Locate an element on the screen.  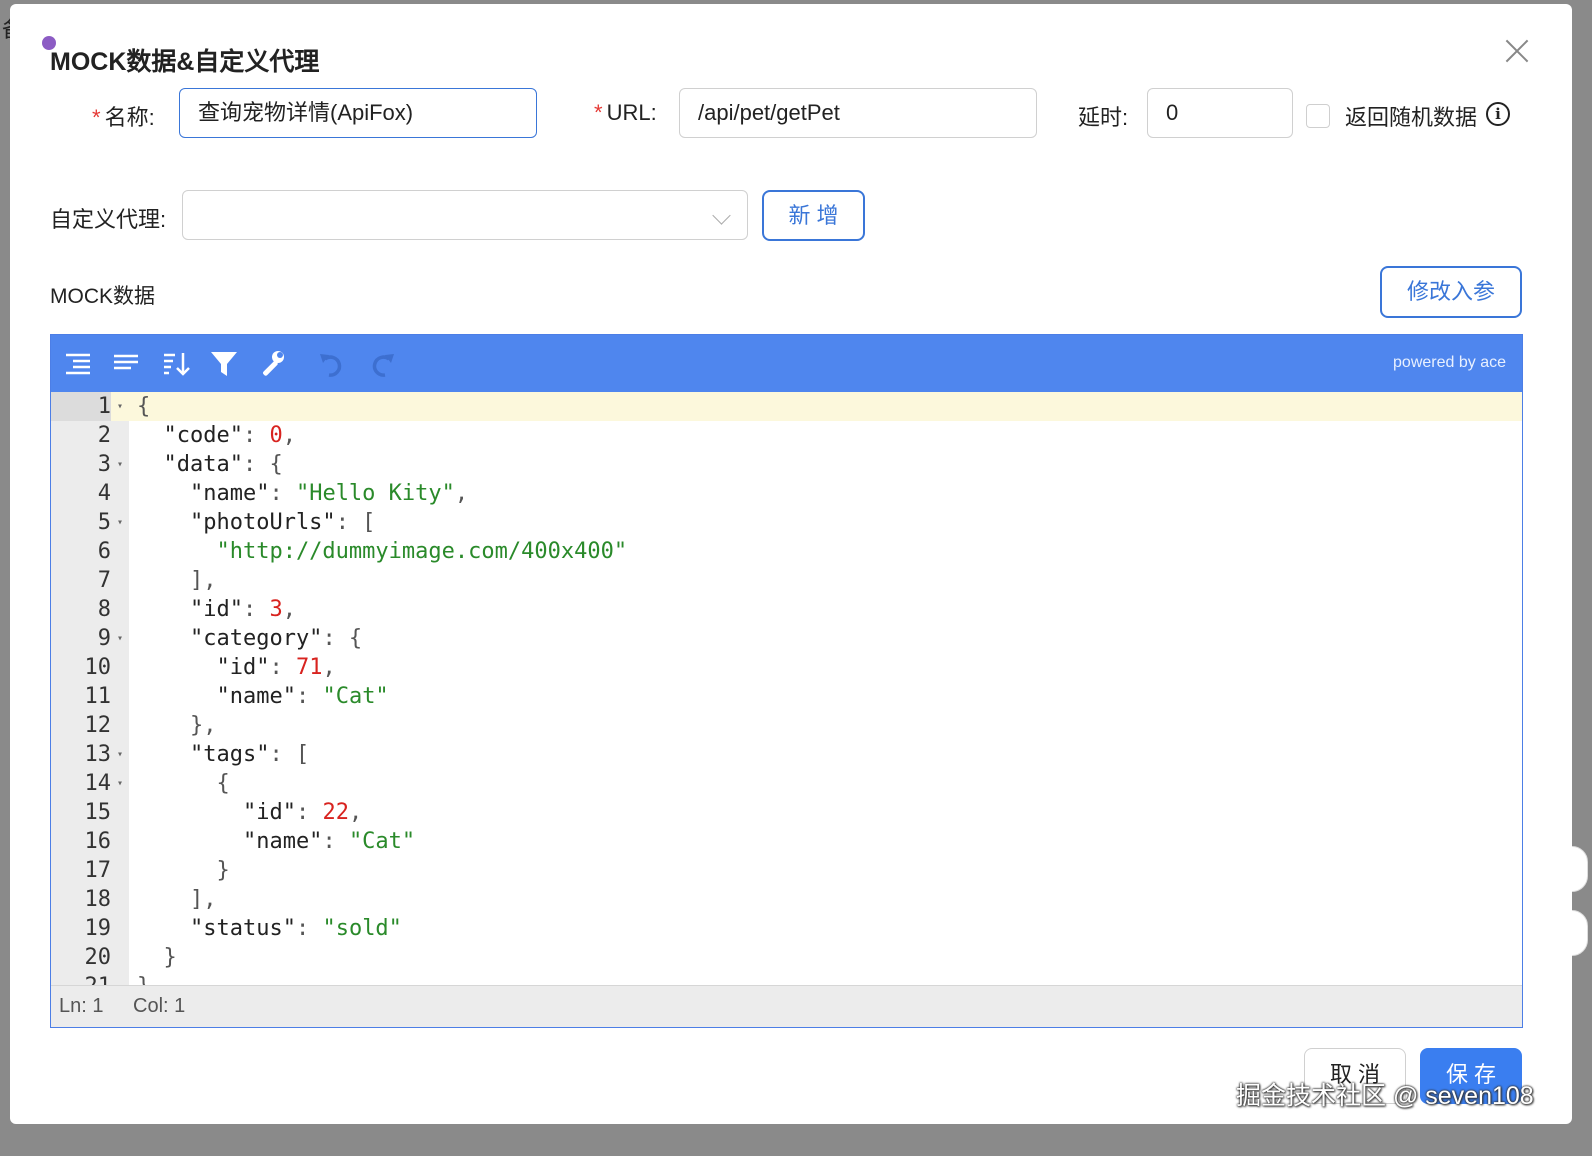
code-line: 21} is located at coordinates (786, 979).